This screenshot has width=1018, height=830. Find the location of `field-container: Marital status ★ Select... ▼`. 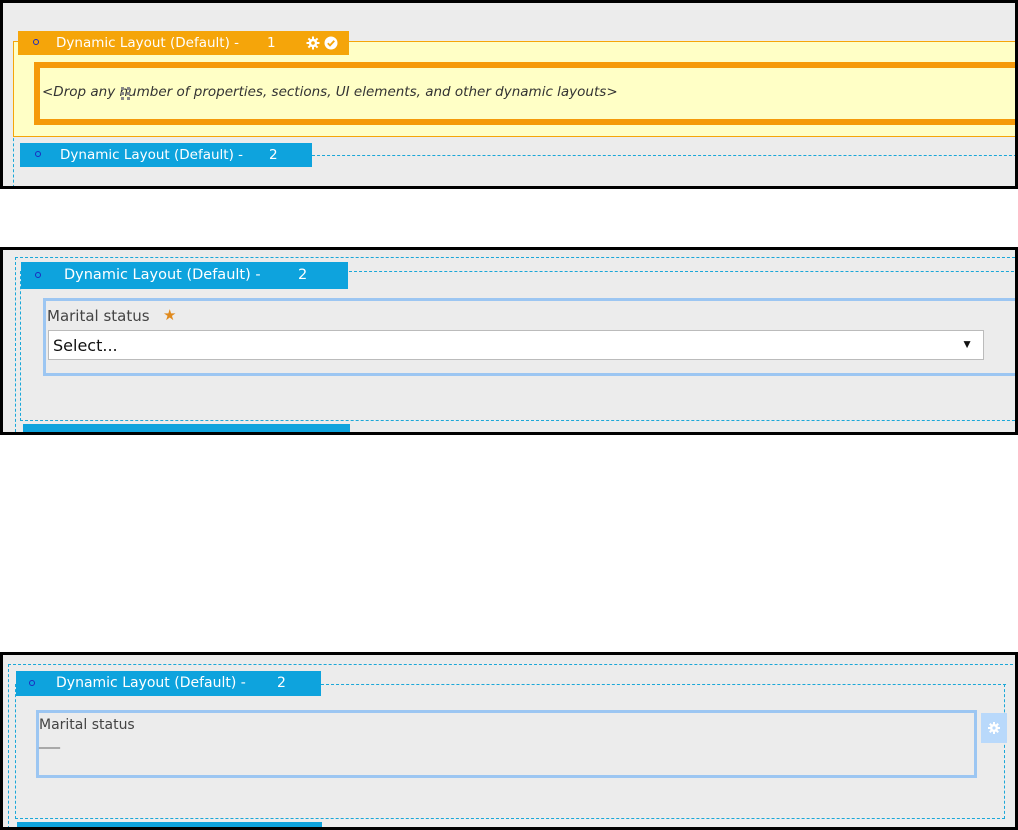

field-container: Marital status ★ Select... ▼ is located at coordinates (529, 337).